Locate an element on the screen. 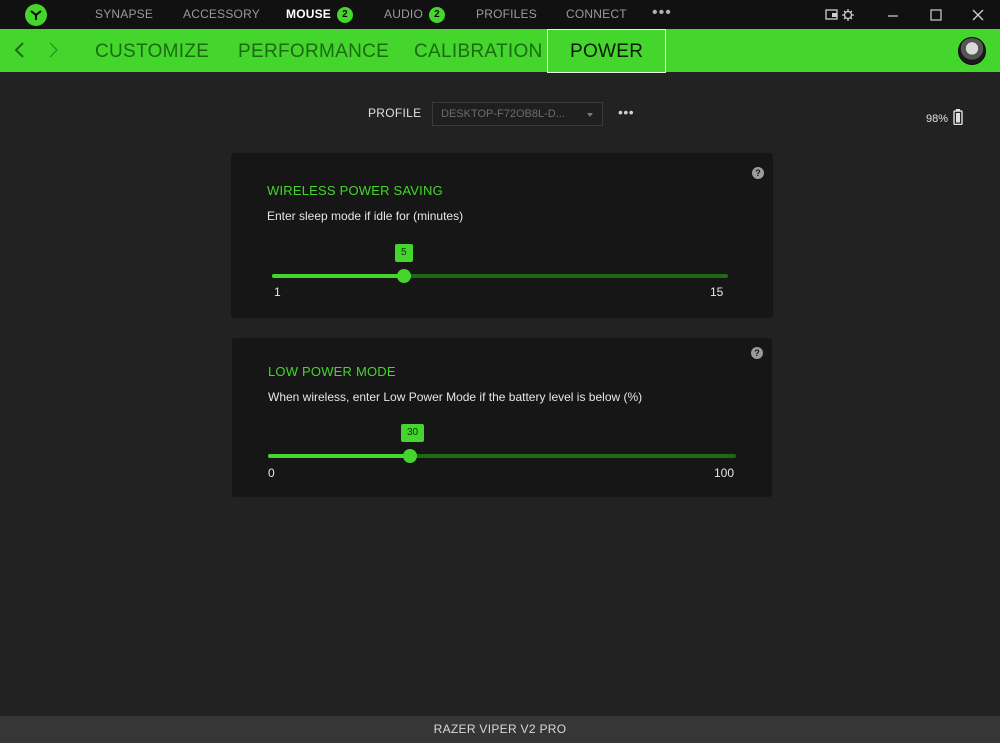 The width and height of the screenshot is (1000, 743). low-power-threshold-max: 100 is located at coordinates (724, 473).